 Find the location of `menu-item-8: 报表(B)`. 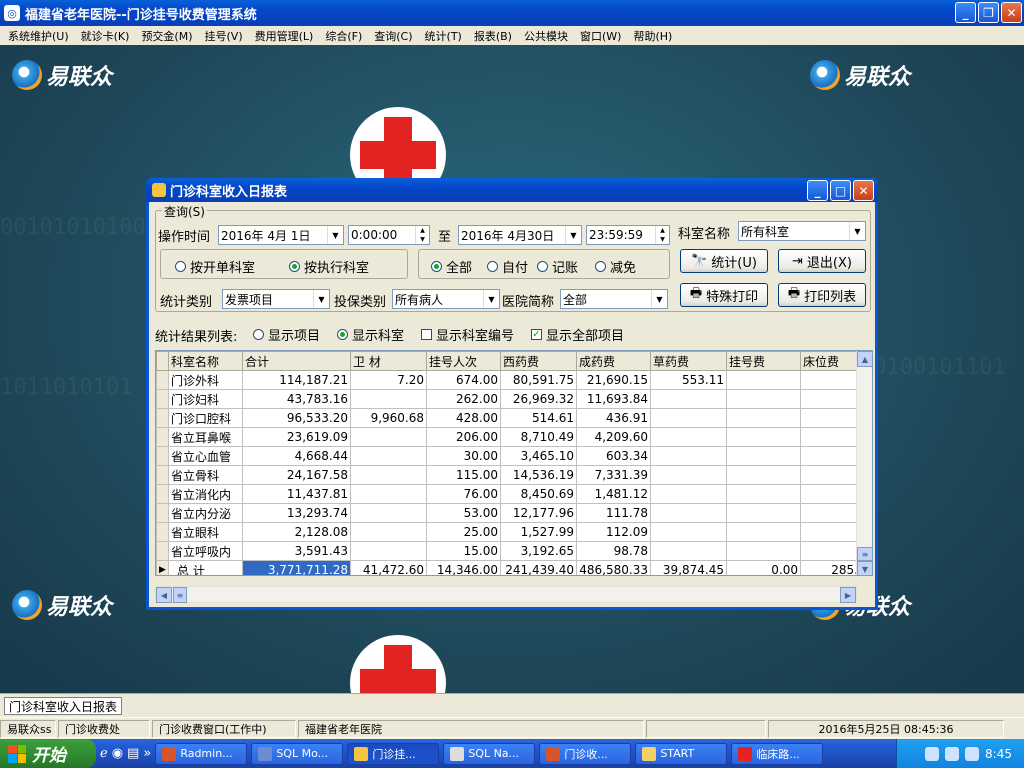

menu-item-8: 报表(B) is located at coordinates (493, 36).